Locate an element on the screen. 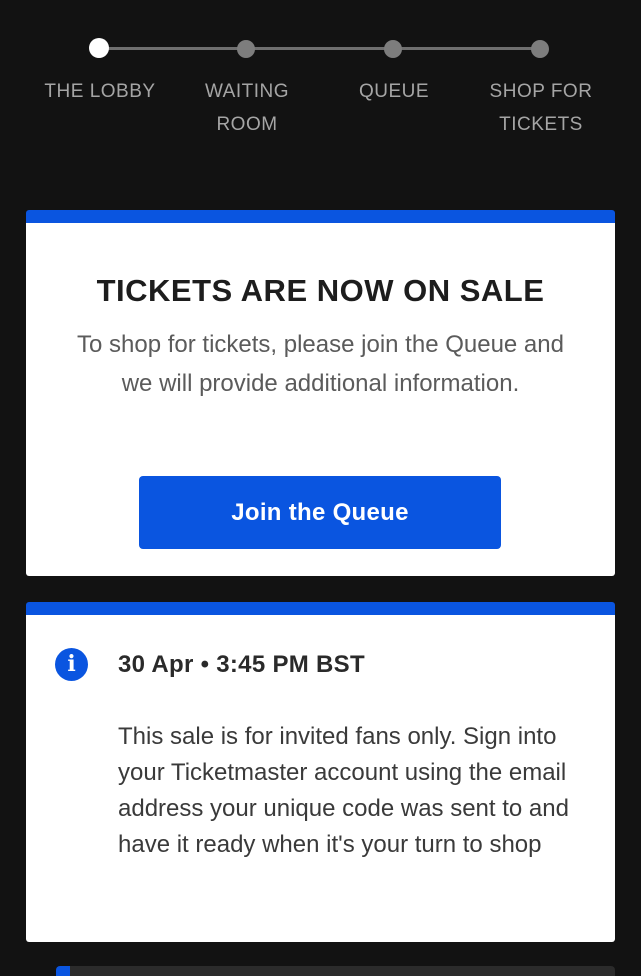 The image size is (641, 976). stepper-track is located at coordinates (321, 48).